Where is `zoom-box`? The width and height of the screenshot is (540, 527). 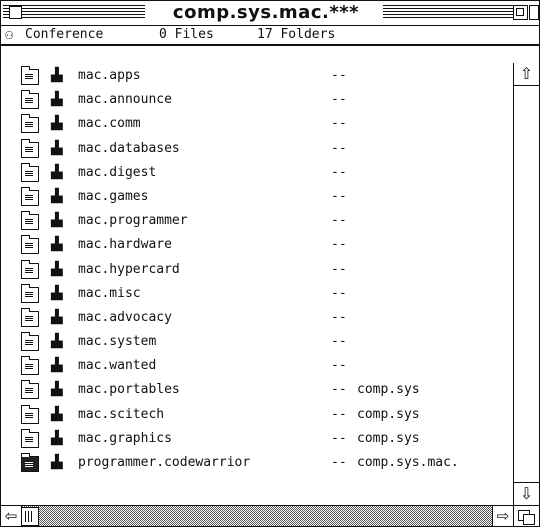 zoom-box is located at coordinates (520, 12).